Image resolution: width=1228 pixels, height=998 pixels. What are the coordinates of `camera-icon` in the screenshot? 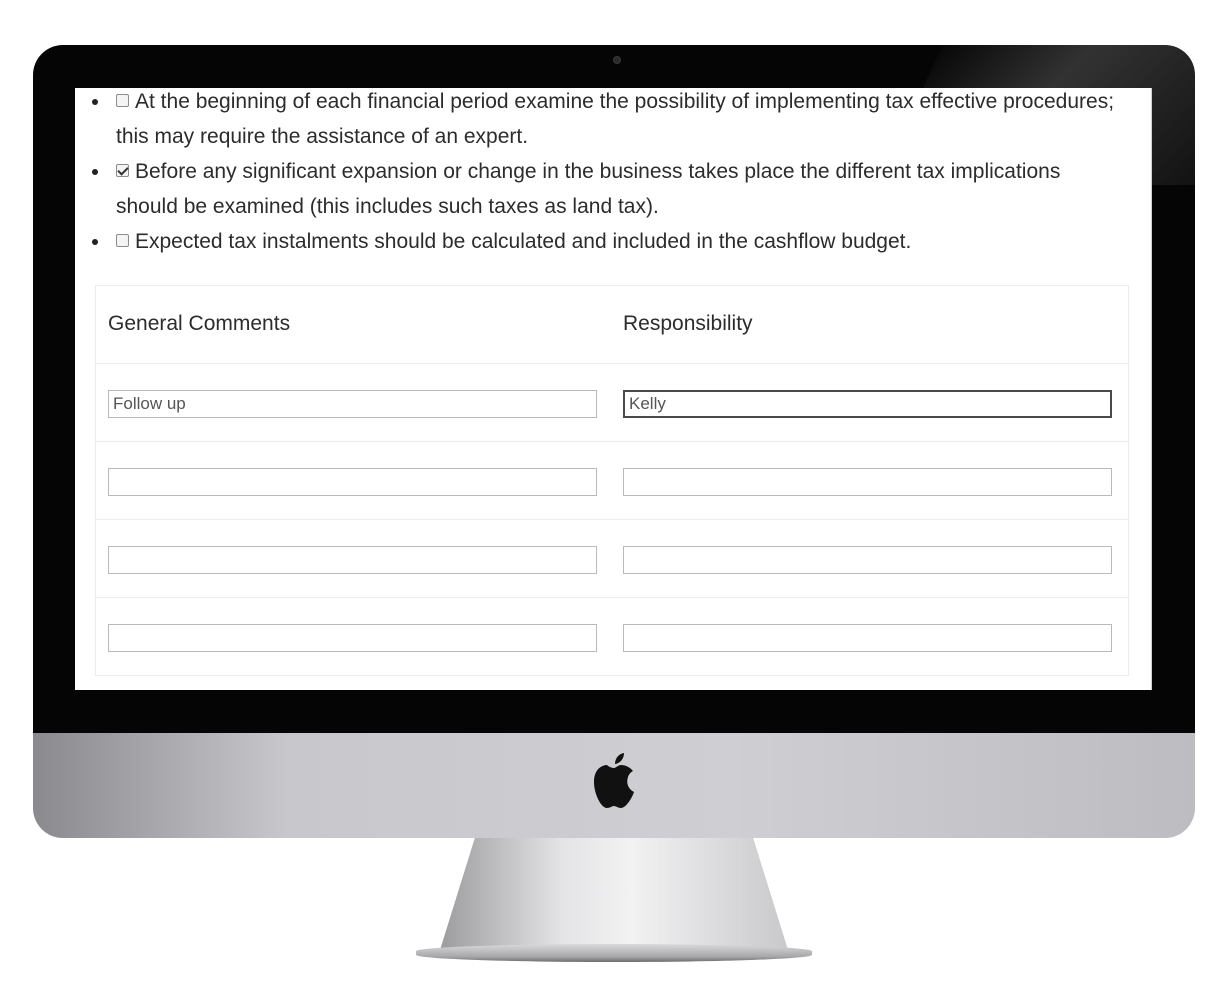 It's located at (617, 60).